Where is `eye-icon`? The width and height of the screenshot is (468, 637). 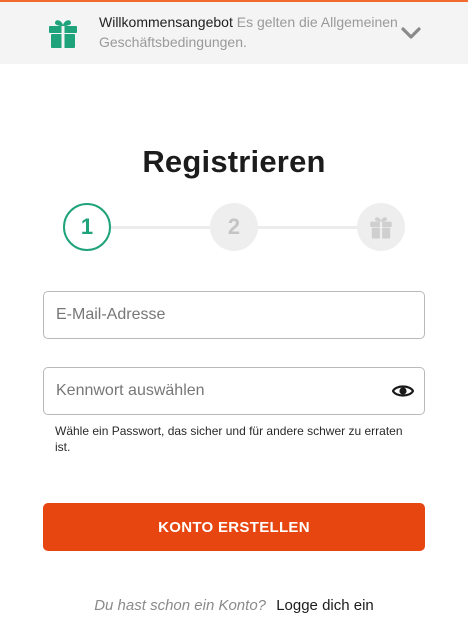 eye-icon is located at coordinates (403, 391).